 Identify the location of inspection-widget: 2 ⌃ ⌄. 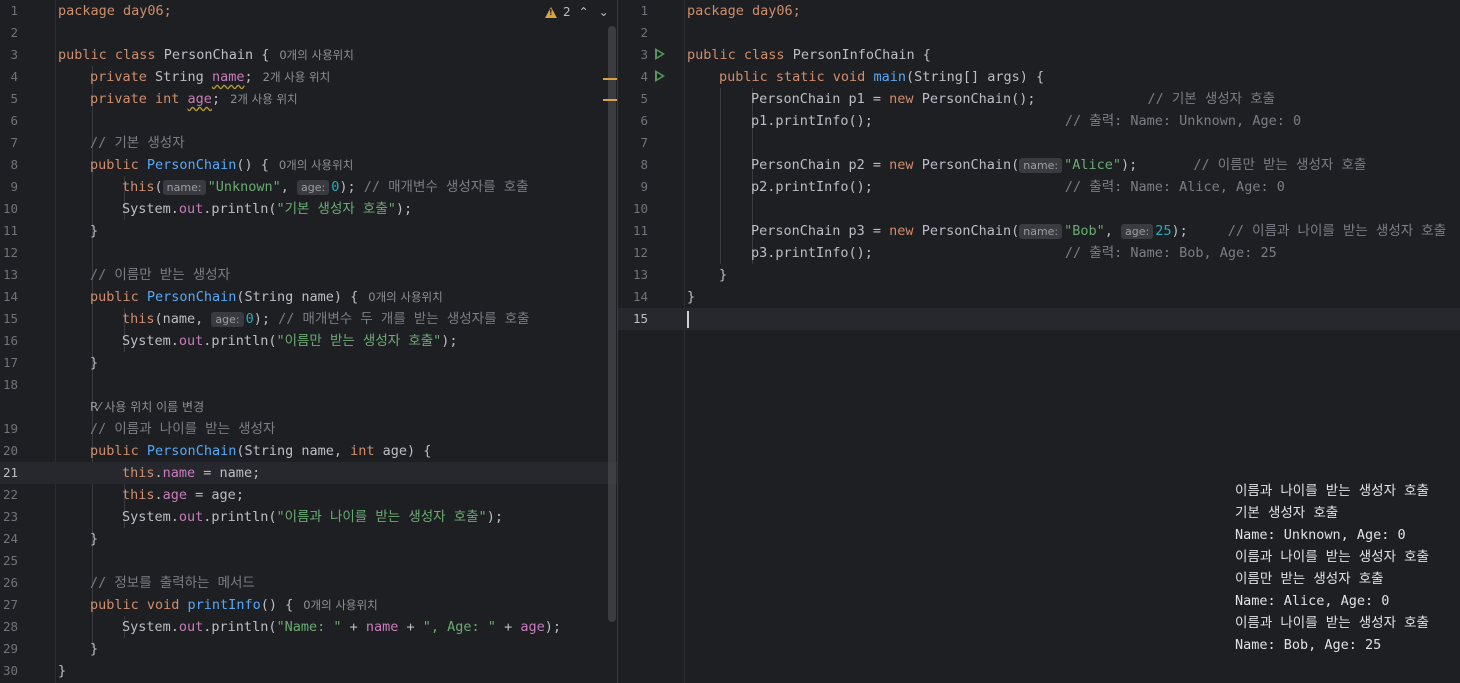
(578, 12).